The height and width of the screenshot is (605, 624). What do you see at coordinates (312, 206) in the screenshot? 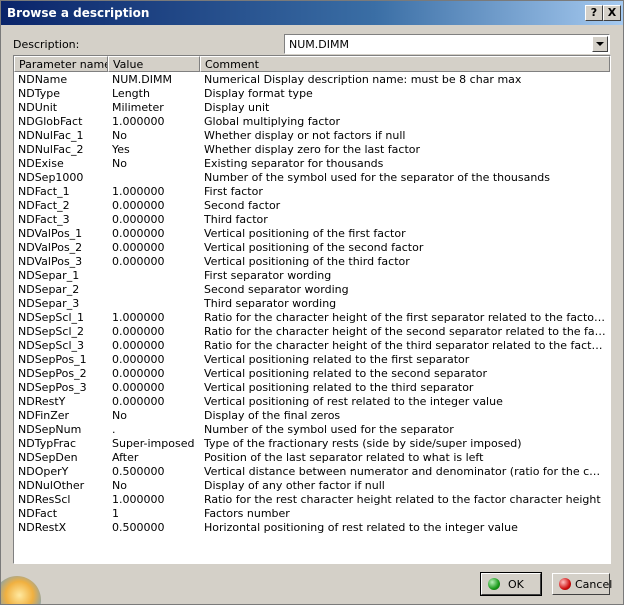
I see `table-row: NDFact_2 0.000000 Second factor` at bounding box center [312, 206].